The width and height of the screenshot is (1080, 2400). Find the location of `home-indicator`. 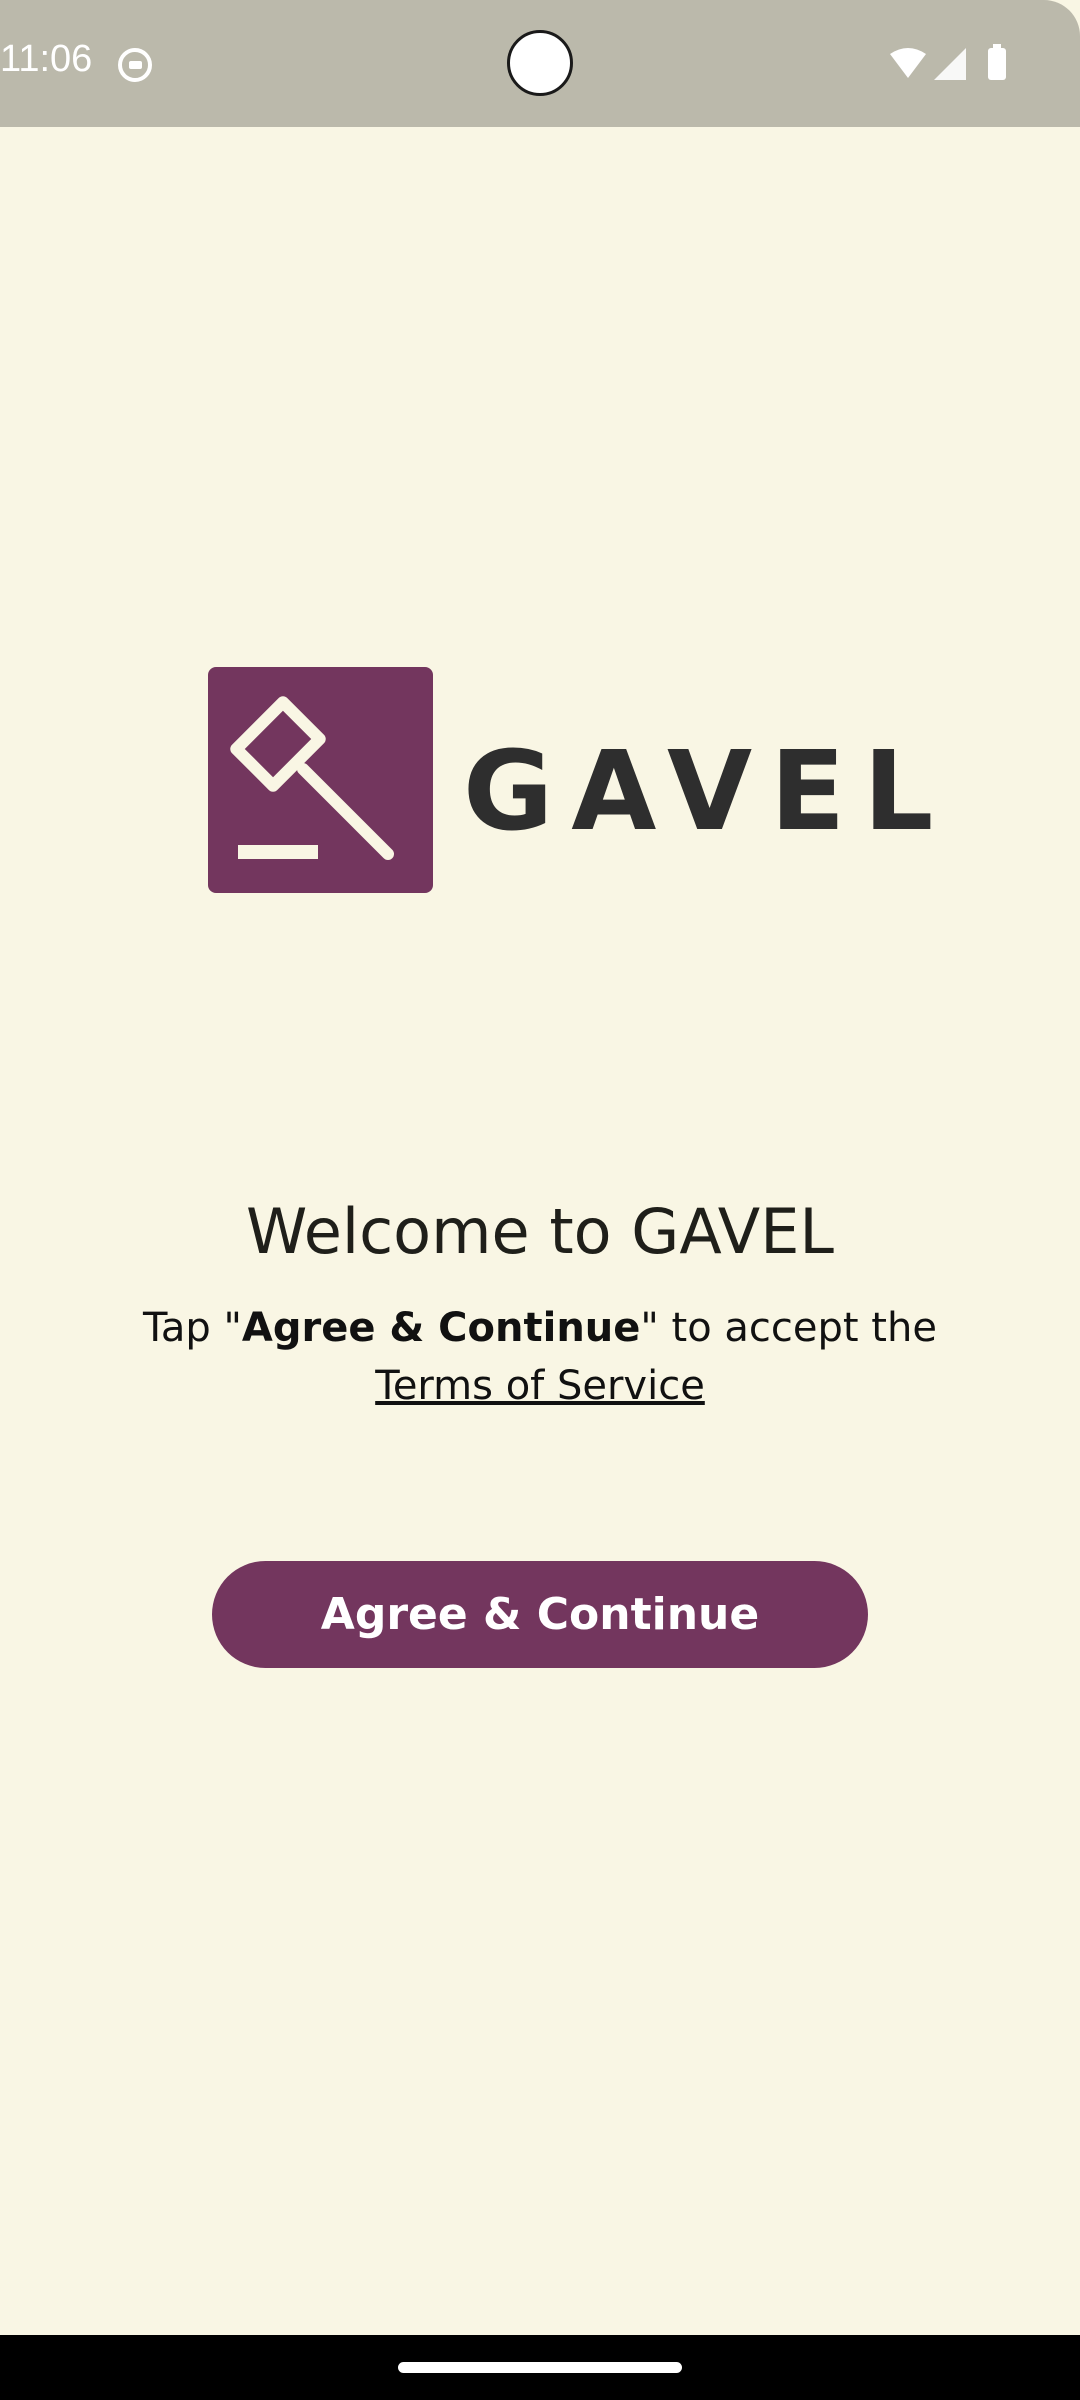

home-indicator is located at coordinates (540, 2367).